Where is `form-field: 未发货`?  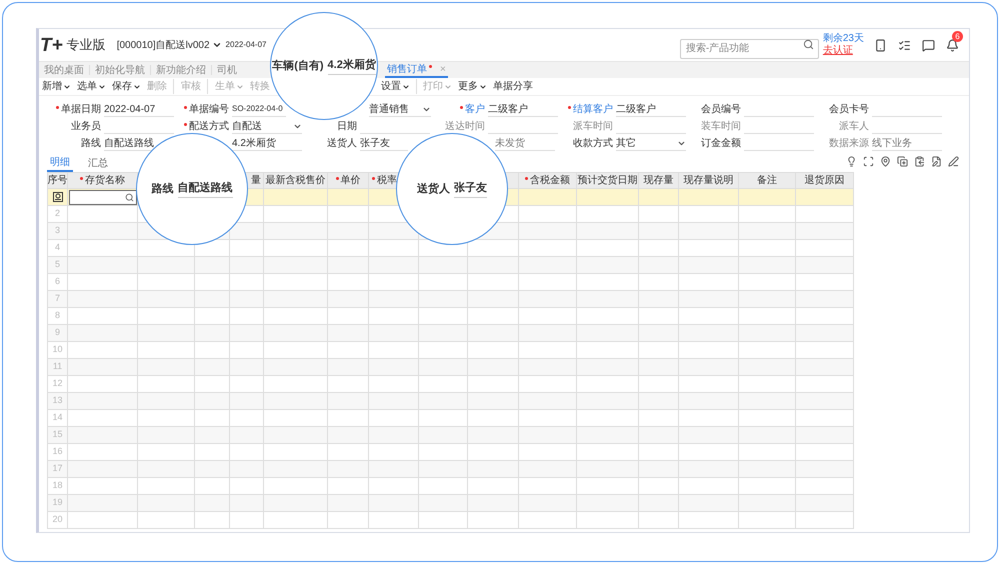 form-field: 未发货 is located at coordinates (525, 143).